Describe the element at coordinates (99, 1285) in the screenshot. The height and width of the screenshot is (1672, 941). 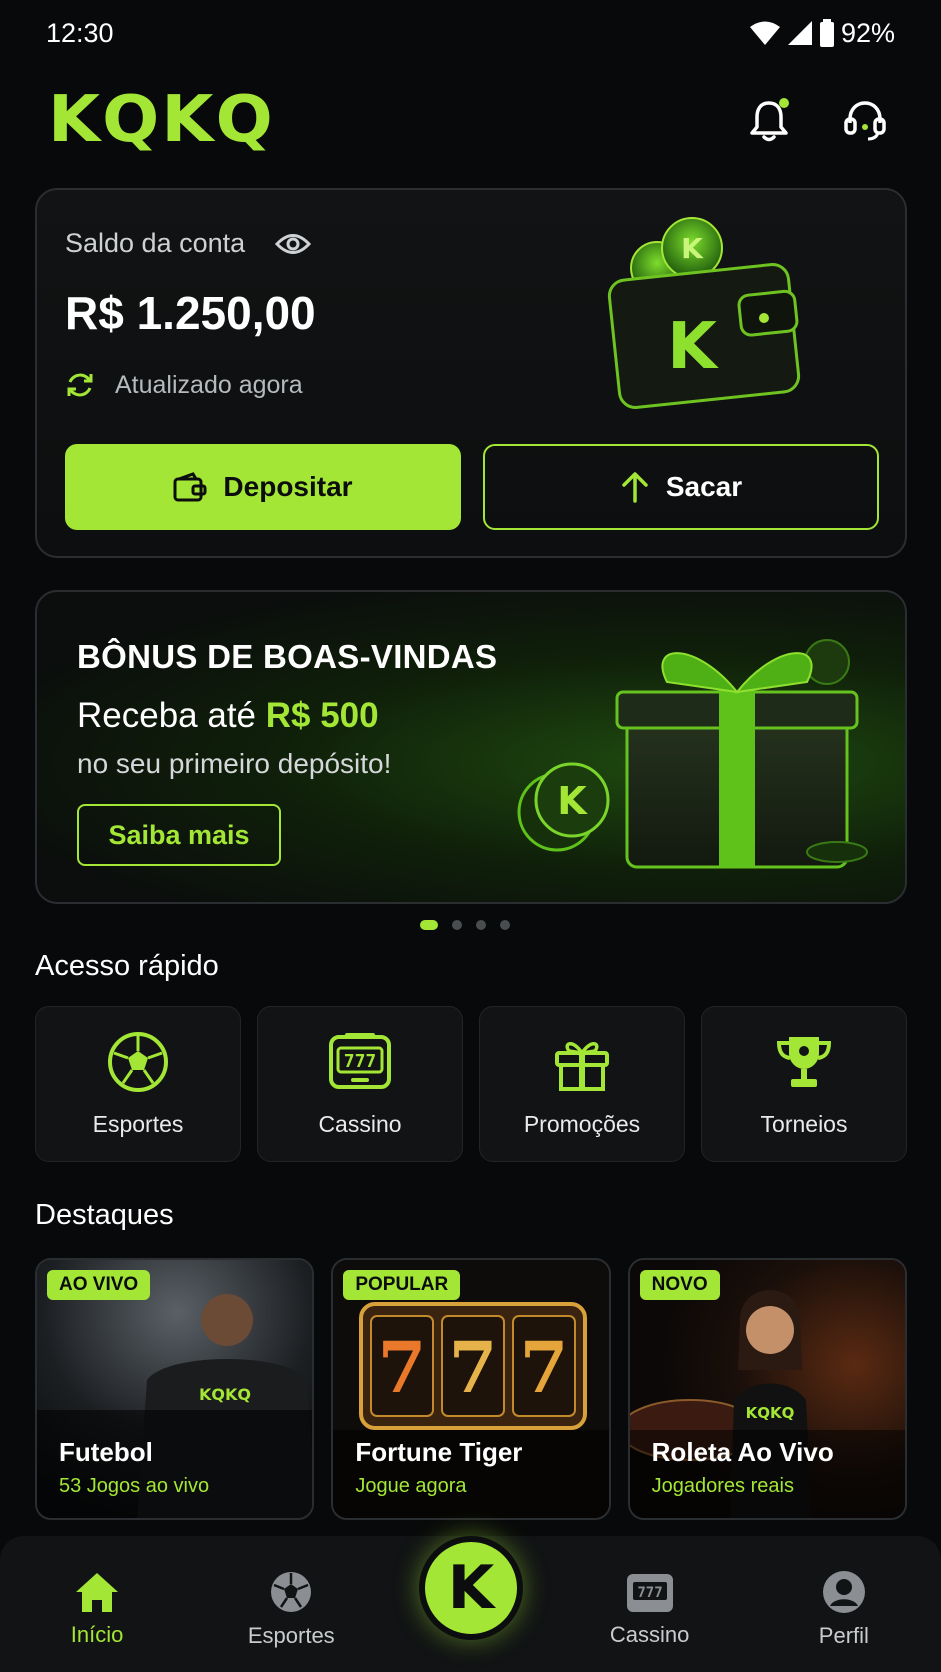
I see `highlight-badge: AO VIVO` at that location.